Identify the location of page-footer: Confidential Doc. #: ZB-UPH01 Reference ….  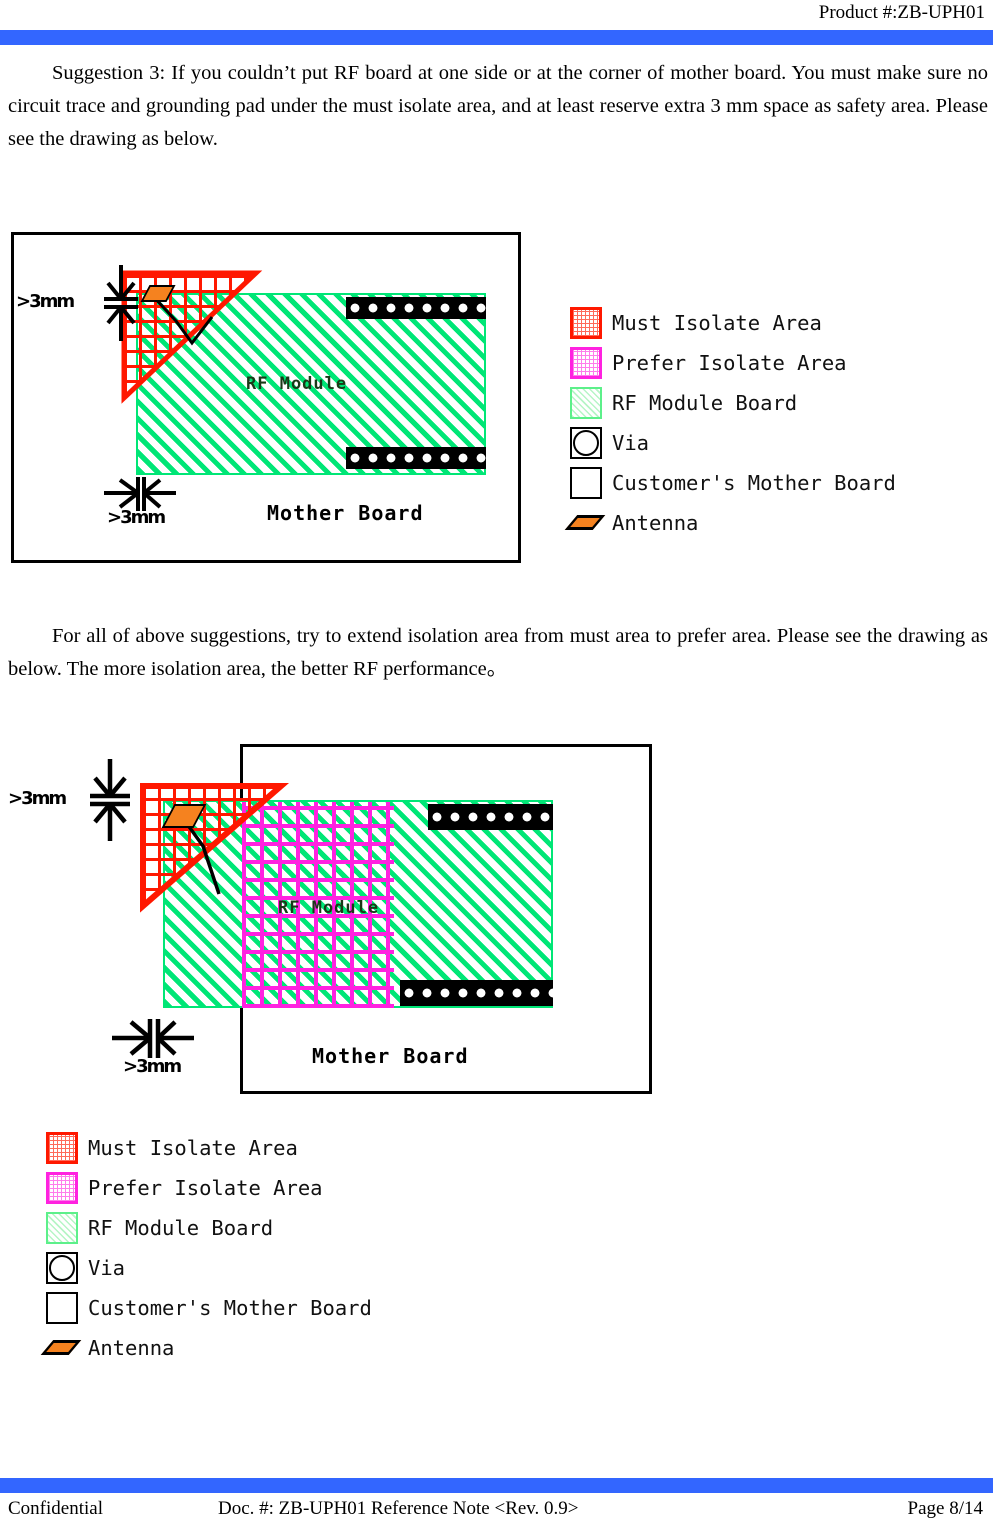
(496, 1500).